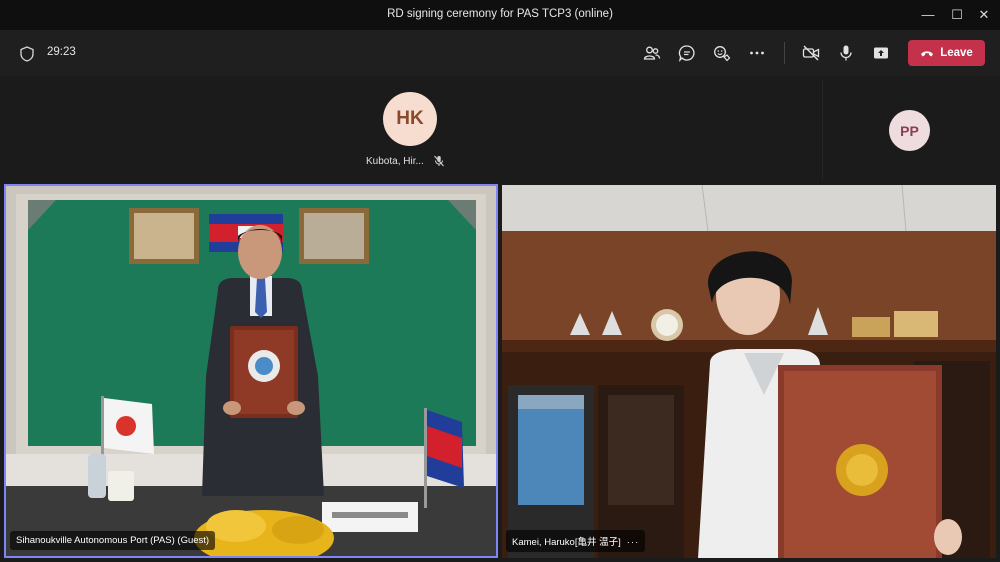  I want to click on shield-icon, so click(27, 54).